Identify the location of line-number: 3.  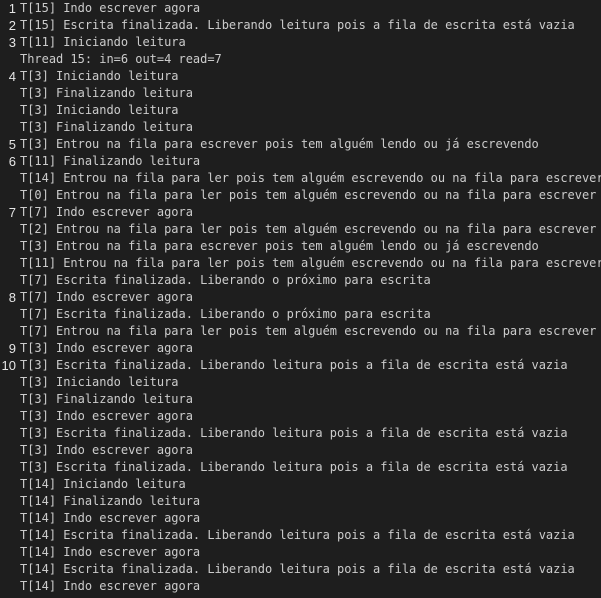
(12, 42).